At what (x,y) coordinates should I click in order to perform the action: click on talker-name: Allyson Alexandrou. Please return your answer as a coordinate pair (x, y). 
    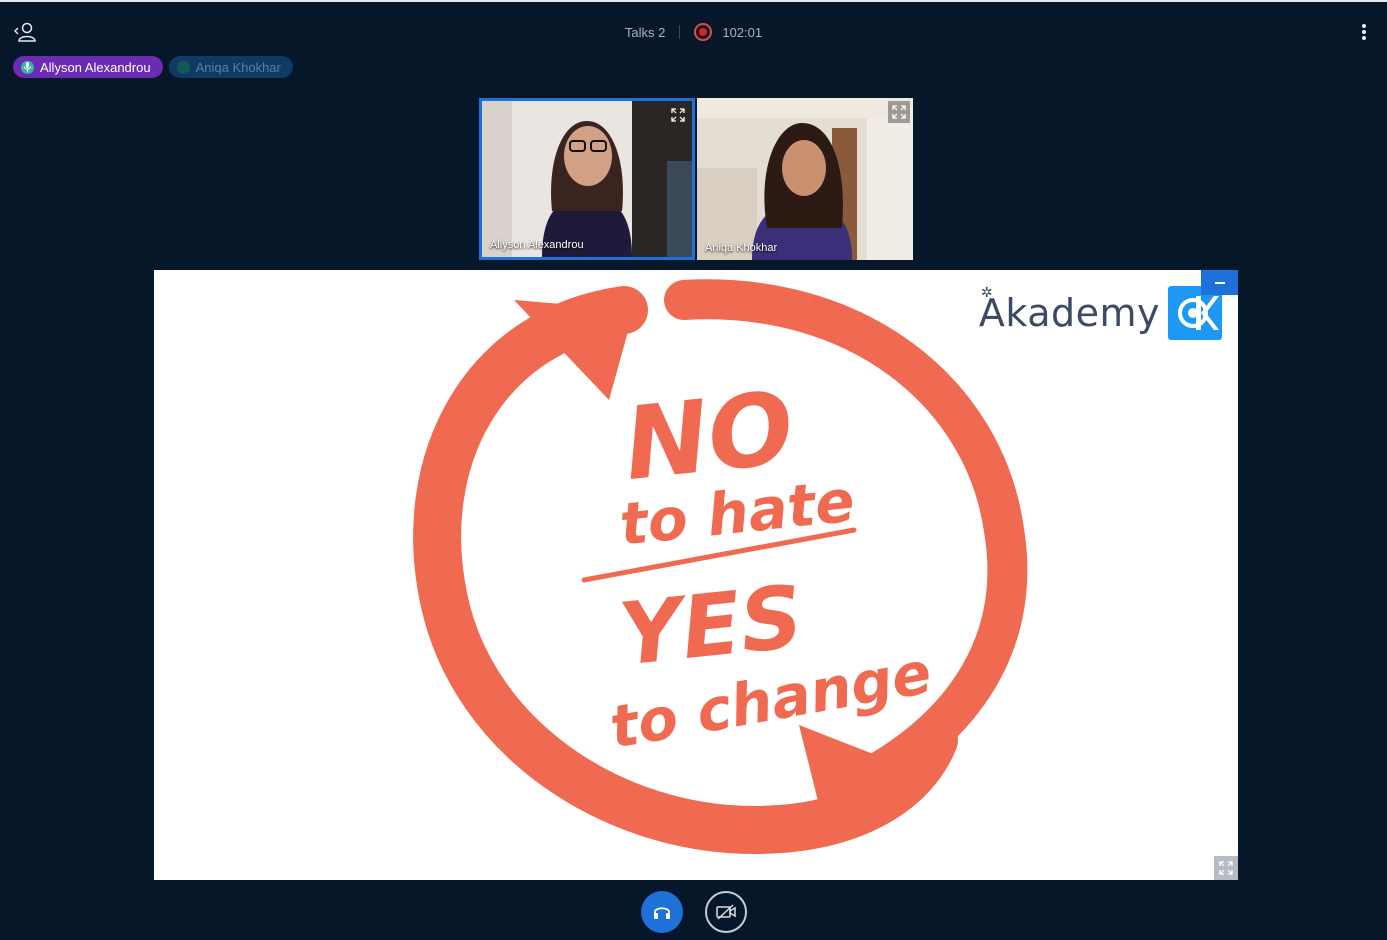
    Looking at the image, I should click on (95, 67).